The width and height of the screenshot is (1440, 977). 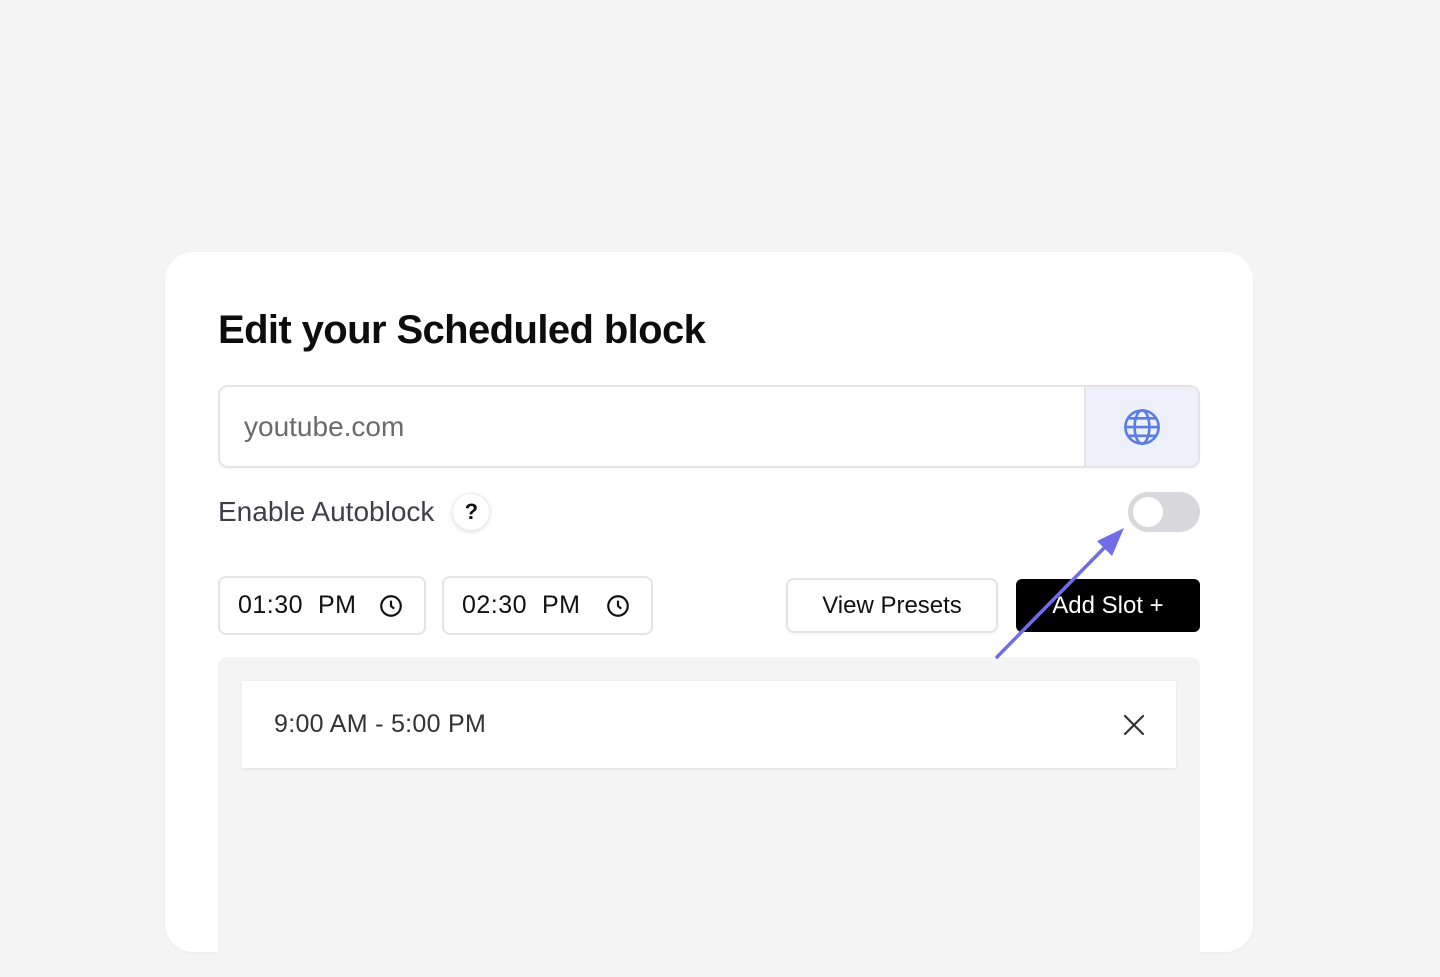 I want to click on close-icon, so click(x=1134, y=725).